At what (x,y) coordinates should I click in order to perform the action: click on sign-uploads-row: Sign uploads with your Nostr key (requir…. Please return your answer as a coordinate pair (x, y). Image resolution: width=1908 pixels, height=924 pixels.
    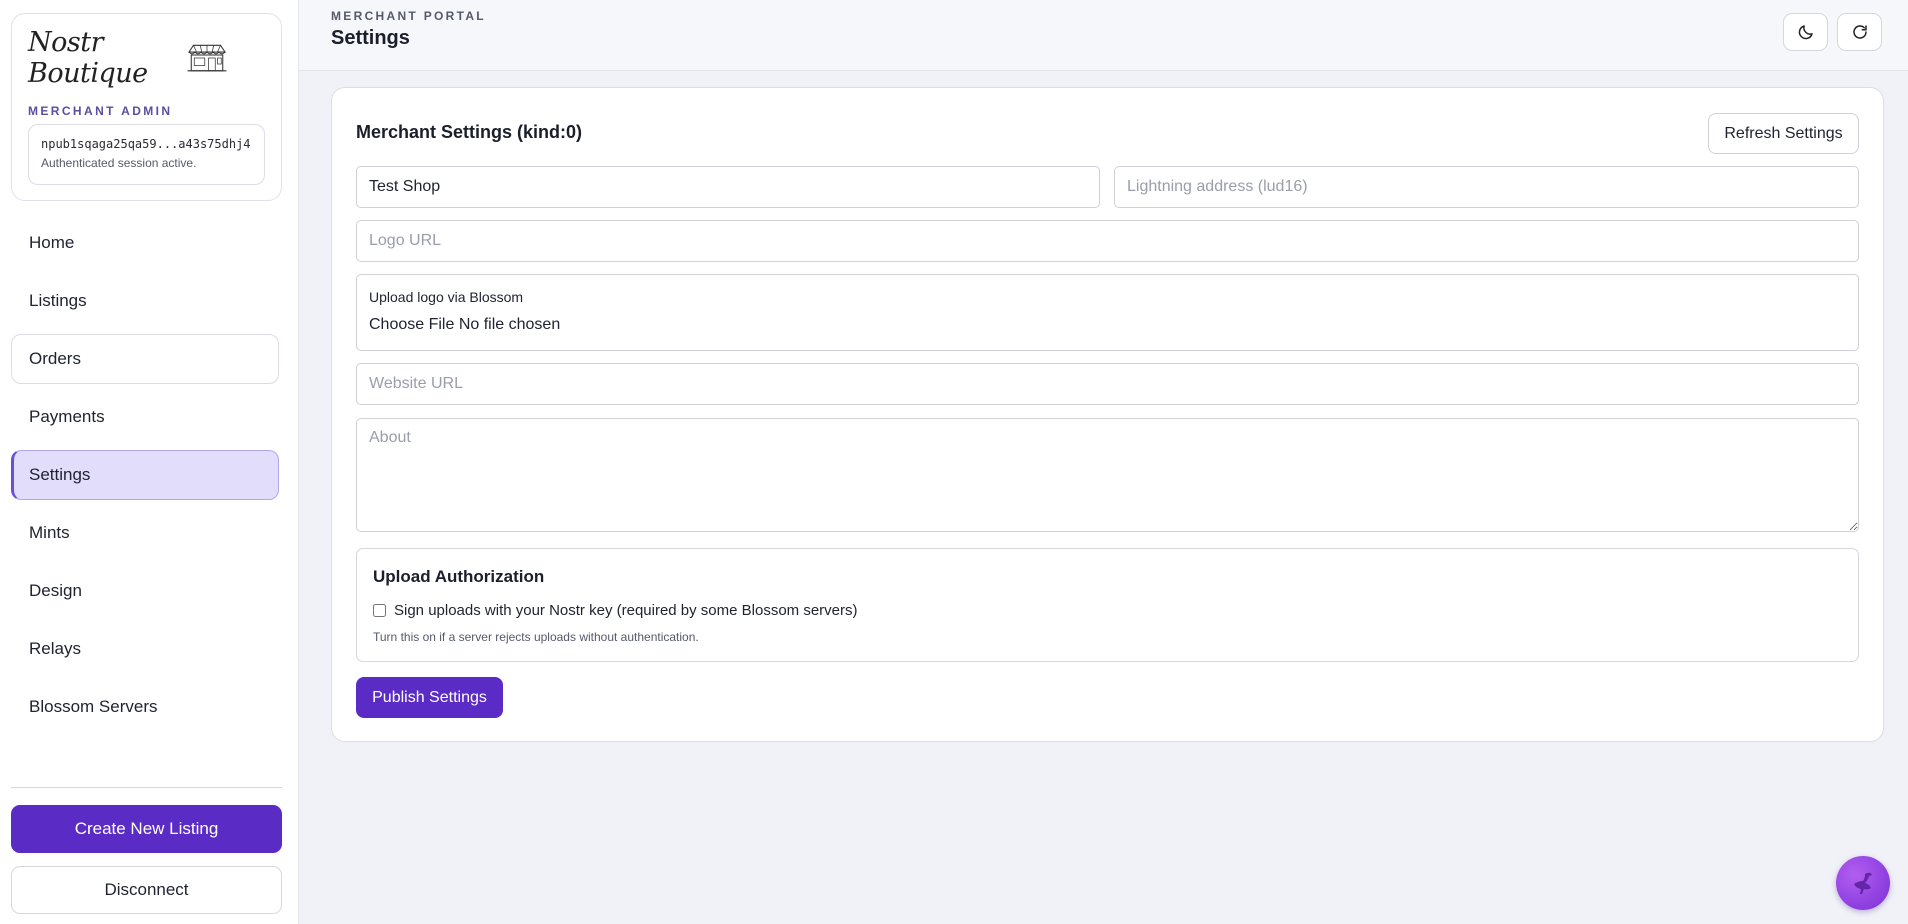
    Looking at the image, I should click on (615, 610).